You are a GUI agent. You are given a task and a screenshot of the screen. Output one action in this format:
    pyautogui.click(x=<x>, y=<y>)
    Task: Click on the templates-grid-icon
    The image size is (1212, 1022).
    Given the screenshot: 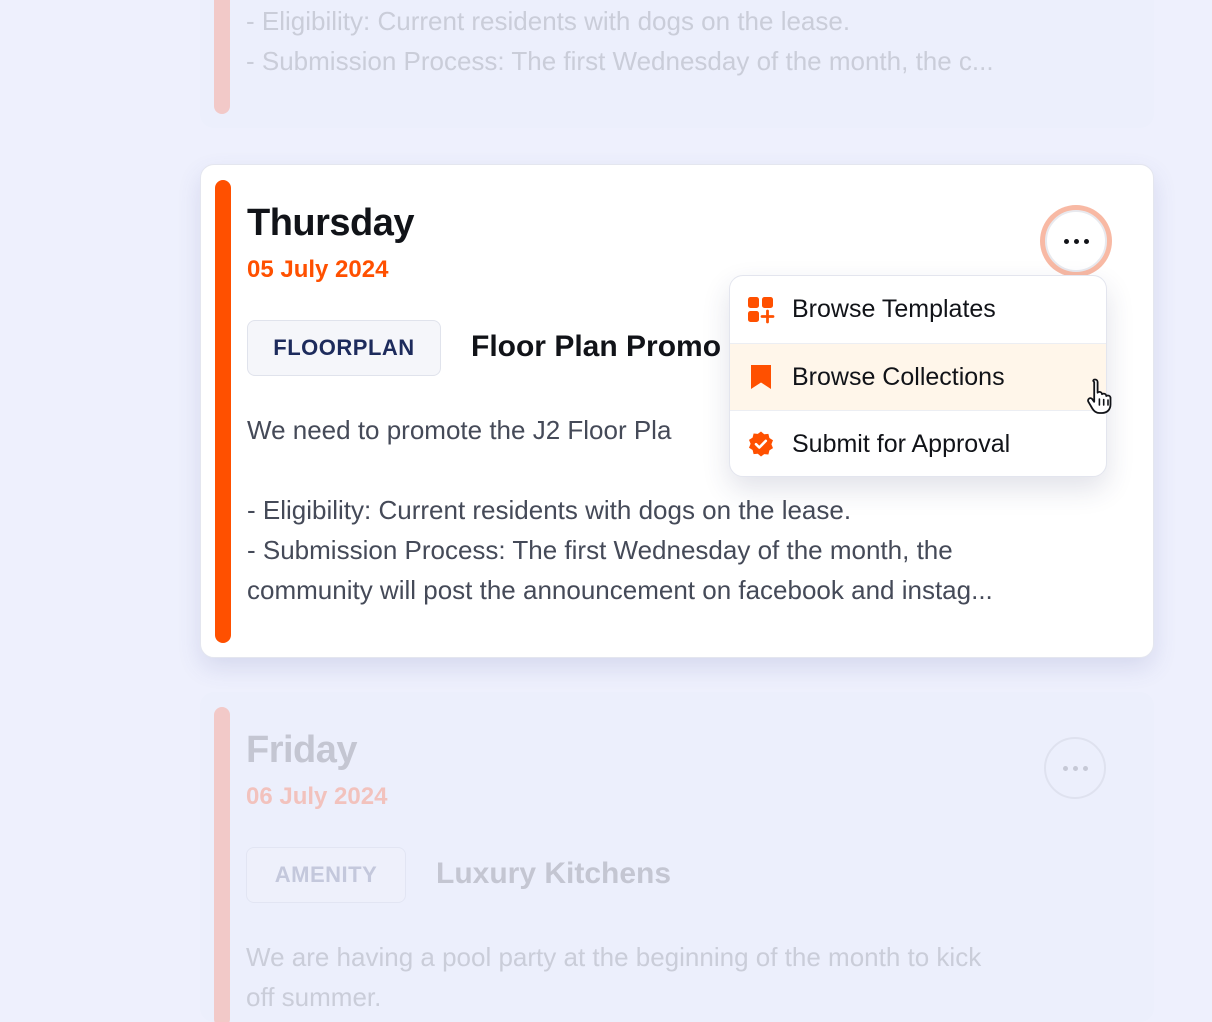 What is the action you would take?
    pyautogui.click(x=761, y=310)
    